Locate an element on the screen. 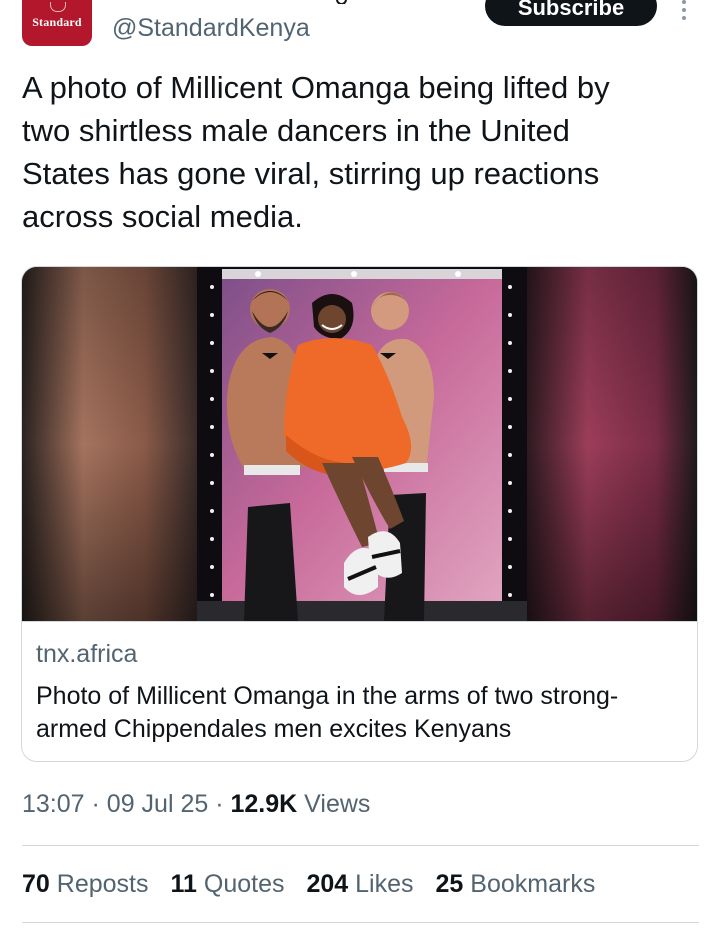 This screenshot has width=720, height=935. display-name-clipped is located at coordinates (328, 2).